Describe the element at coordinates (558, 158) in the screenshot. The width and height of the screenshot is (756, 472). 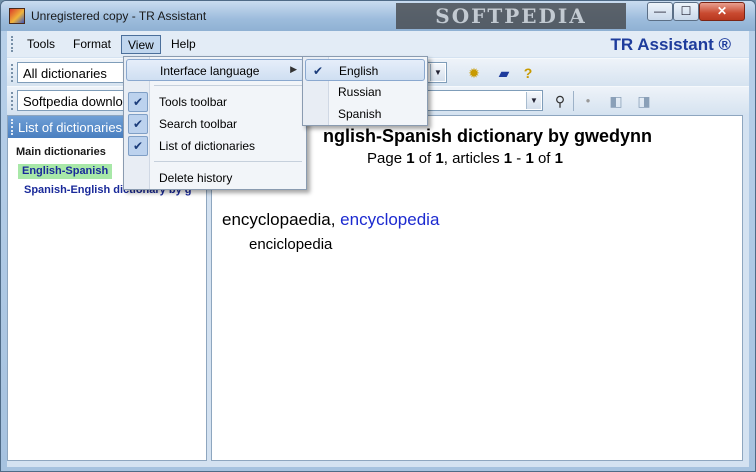
I see `articles-total: 1` at that location.